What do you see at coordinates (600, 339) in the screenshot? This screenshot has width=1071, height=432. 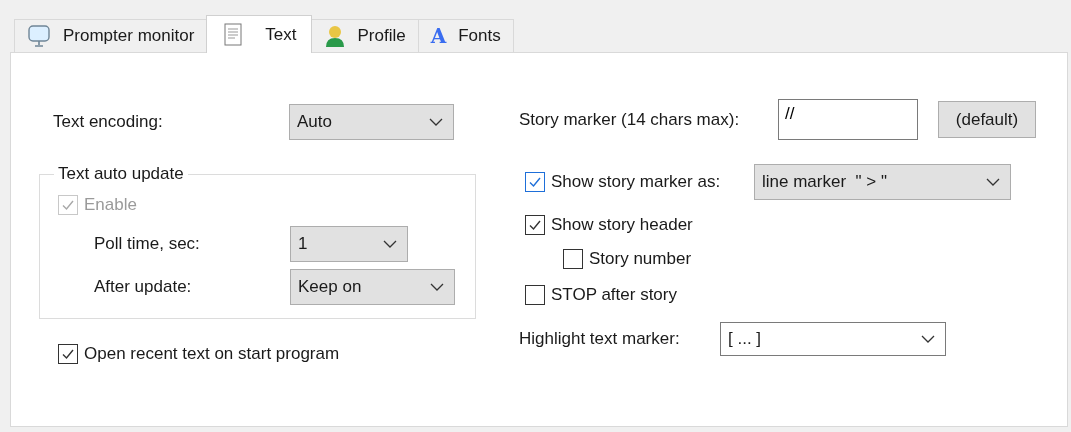 I see `field-label: Highlight text marker:` at bounding box center [600, 339].